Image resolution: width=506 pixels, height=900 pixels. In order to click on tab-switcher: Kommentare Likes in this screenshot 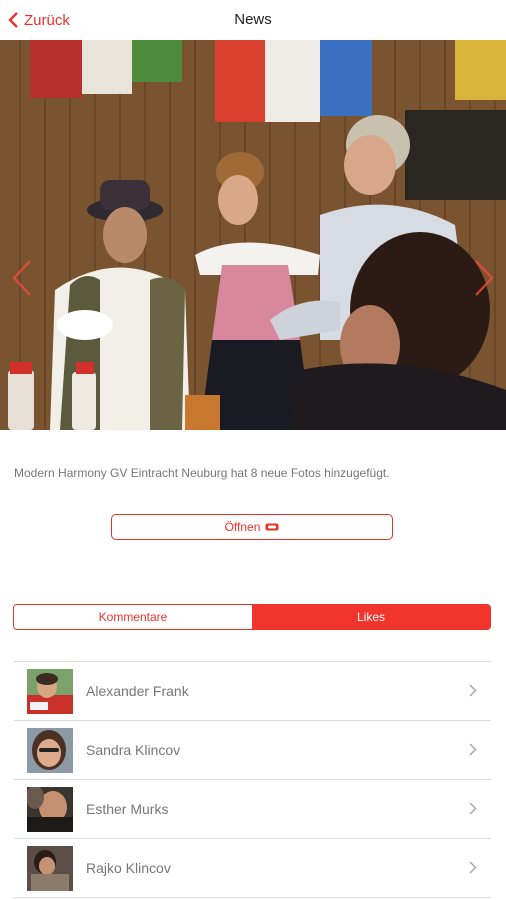, I will do `click(252, 617)`.